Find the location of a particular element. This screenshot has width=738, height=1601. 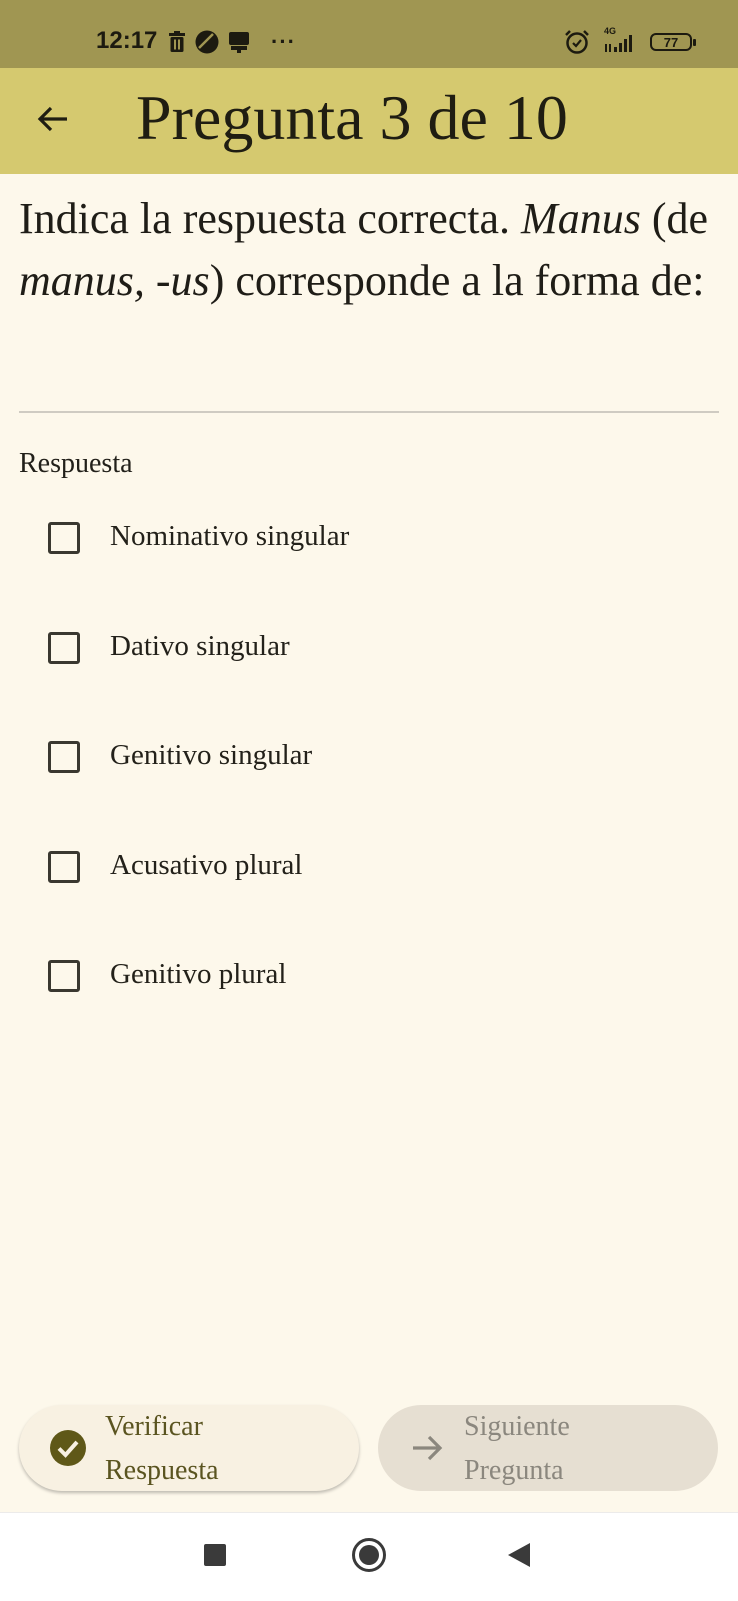

recents-button is located at coordinates (215, 1557).